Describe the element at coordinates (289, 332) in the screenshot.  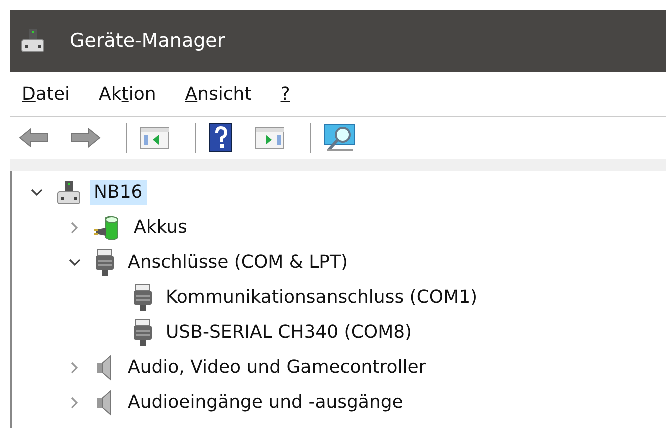
I see `tree-item: USB-SERIAL CH340 (COM8)` at that location.